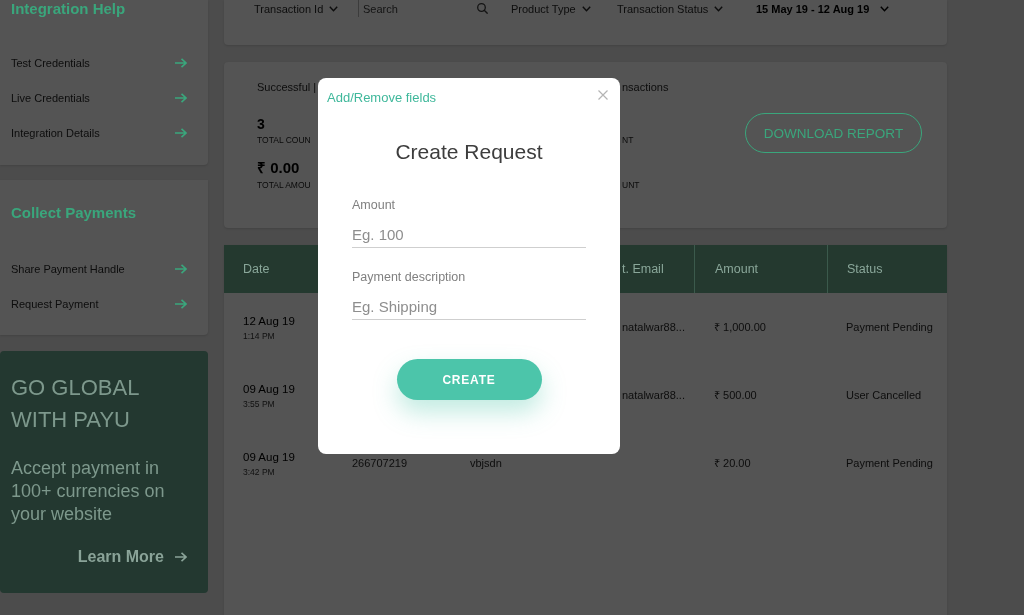 This screenshot has height=615, width=1024. Describe the element at coordinates (380, 463) in the screenshot. I see `table-cell-text: 266707219` at that location.